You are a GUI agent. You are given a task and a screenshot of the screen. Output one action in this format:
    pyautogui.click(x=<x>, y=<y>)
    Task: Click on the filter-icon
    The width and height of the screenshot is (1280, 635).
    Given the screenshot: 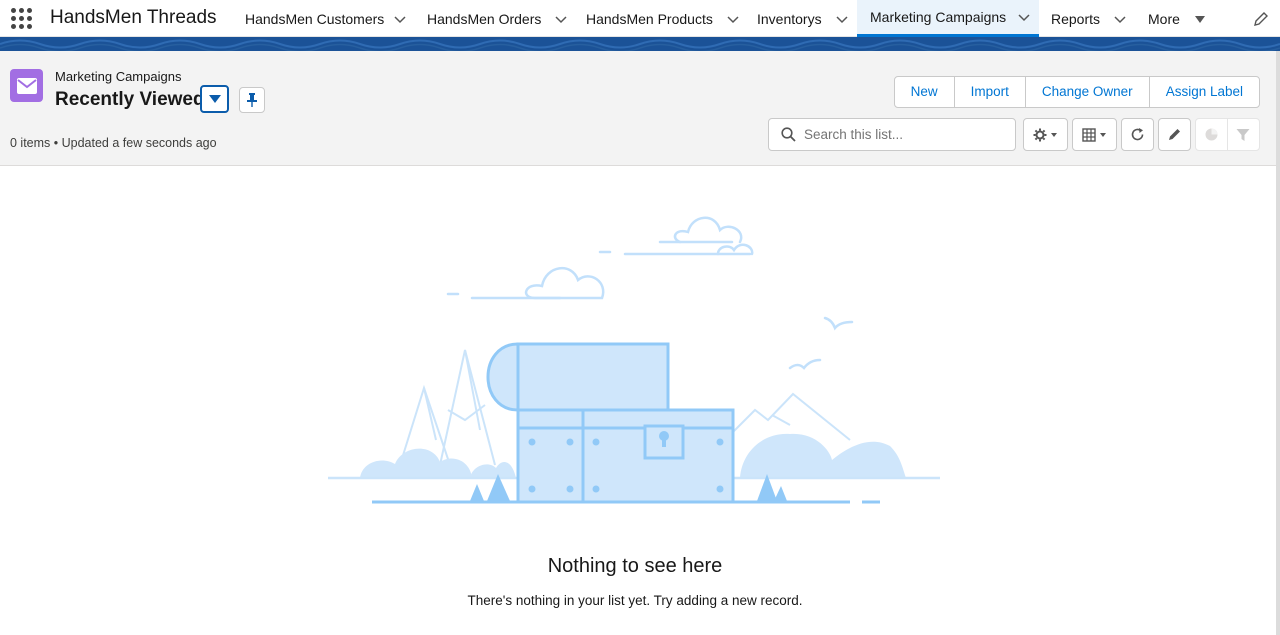 What is the action you would take?
    pyautogui.click(x=1243, y=134)
    